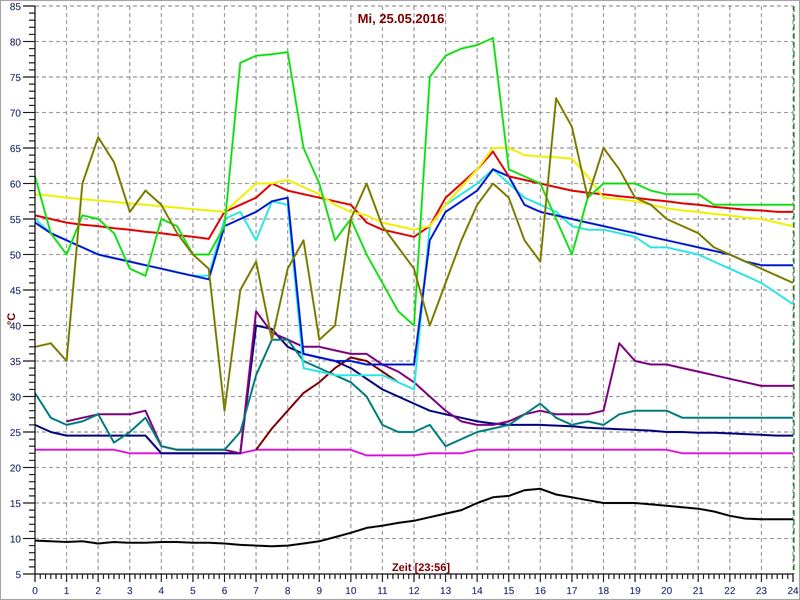 The image size is (800, 600). What do you see at coordinates (129, 591) in the screenshot?
I see `axis-tick-label: 3` at bounding box center [129, 591].